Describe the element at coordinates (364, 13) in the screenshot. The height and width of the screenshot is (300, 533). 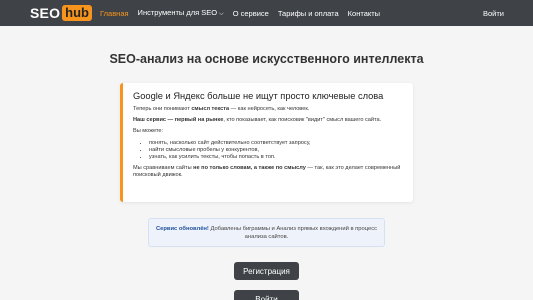
I see `nav-item-contacts: Контакты` at that location.